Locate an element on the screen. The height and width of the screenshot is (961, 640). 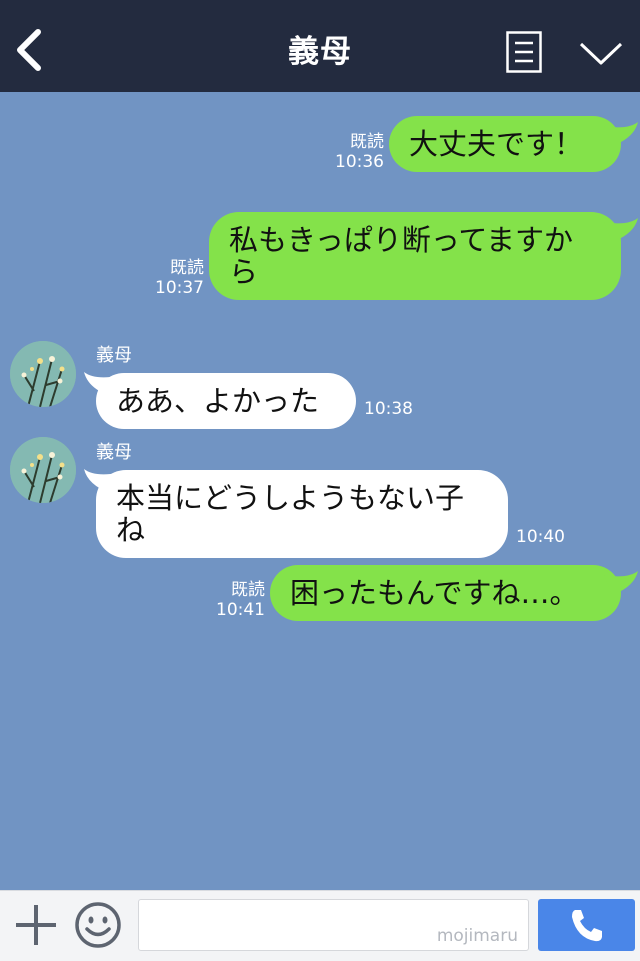
chat-title: 義母 is located at coordinates (320, 52).